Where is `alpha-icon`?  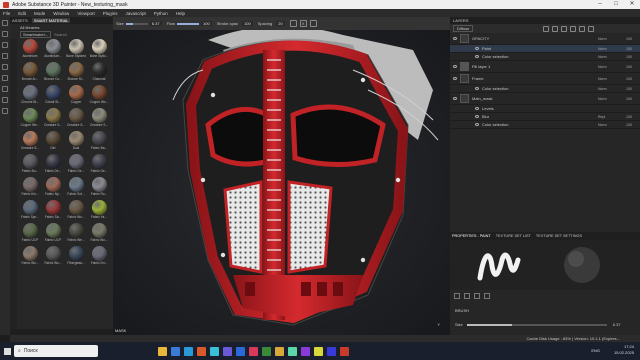
alpha-icon is located at coordinates (467, 296).